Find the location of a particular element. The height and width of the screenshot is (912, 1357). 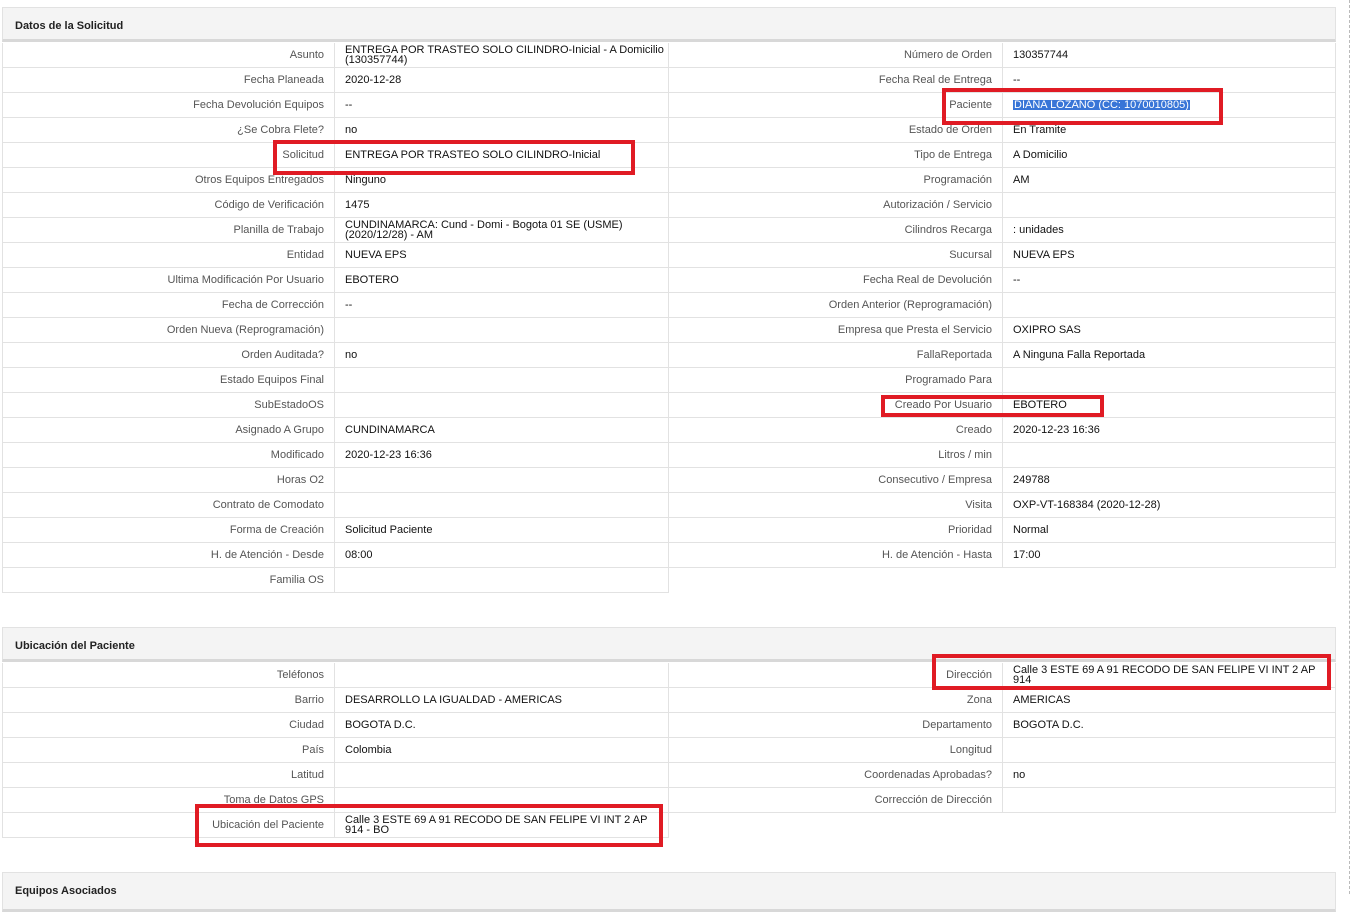

field-value-estado-de-orden: En Tramite is located at coordinates (1169, 130).